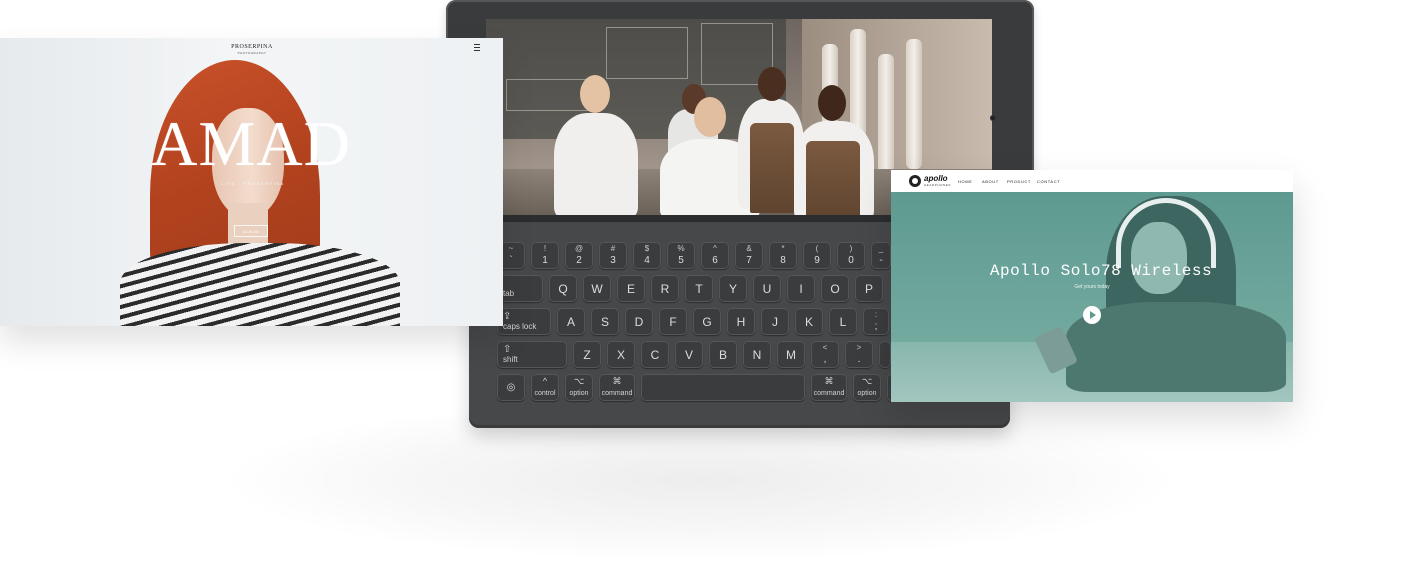  I want to click on key-l: L, so click(843, 321).